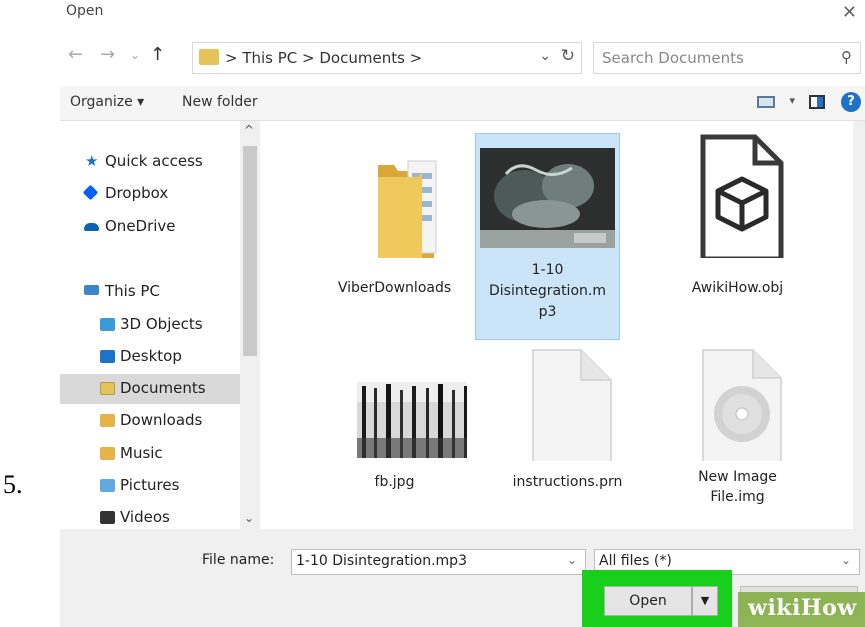 The width and height of the screenshot is (865, 627). I want to click on music-folder-icon, so click(107, 453).